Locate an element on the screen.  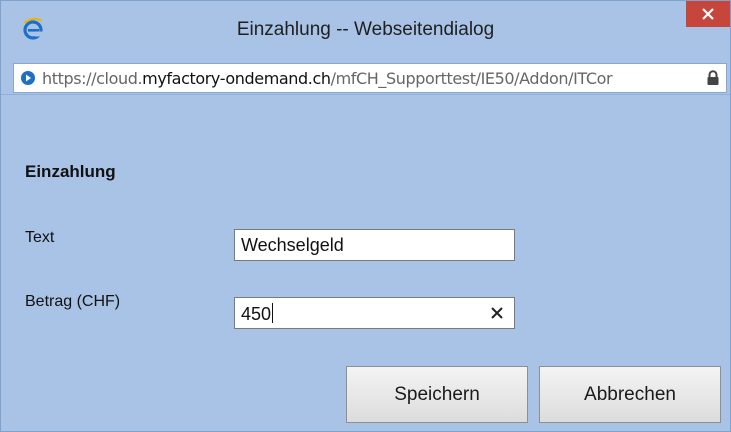
close-icon is located at coordinates (708, 14).